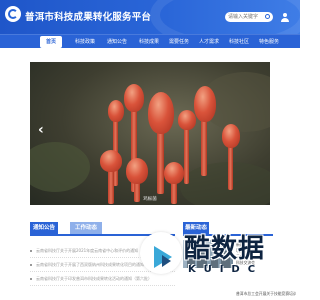 Image resolution: width=320 pixels, height=300 pixels. I want to click on nav-item-community: 科技社区, so click(239, 42).